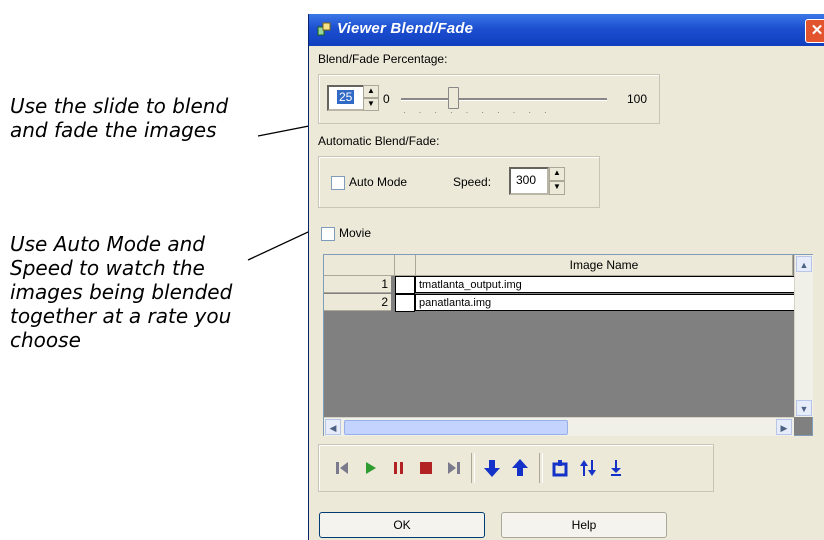  What do you see at coordinates (405, 28) in the screenshot?
I see `window-title: Viewer Blend/Fade` at bounding box center [405, 28].